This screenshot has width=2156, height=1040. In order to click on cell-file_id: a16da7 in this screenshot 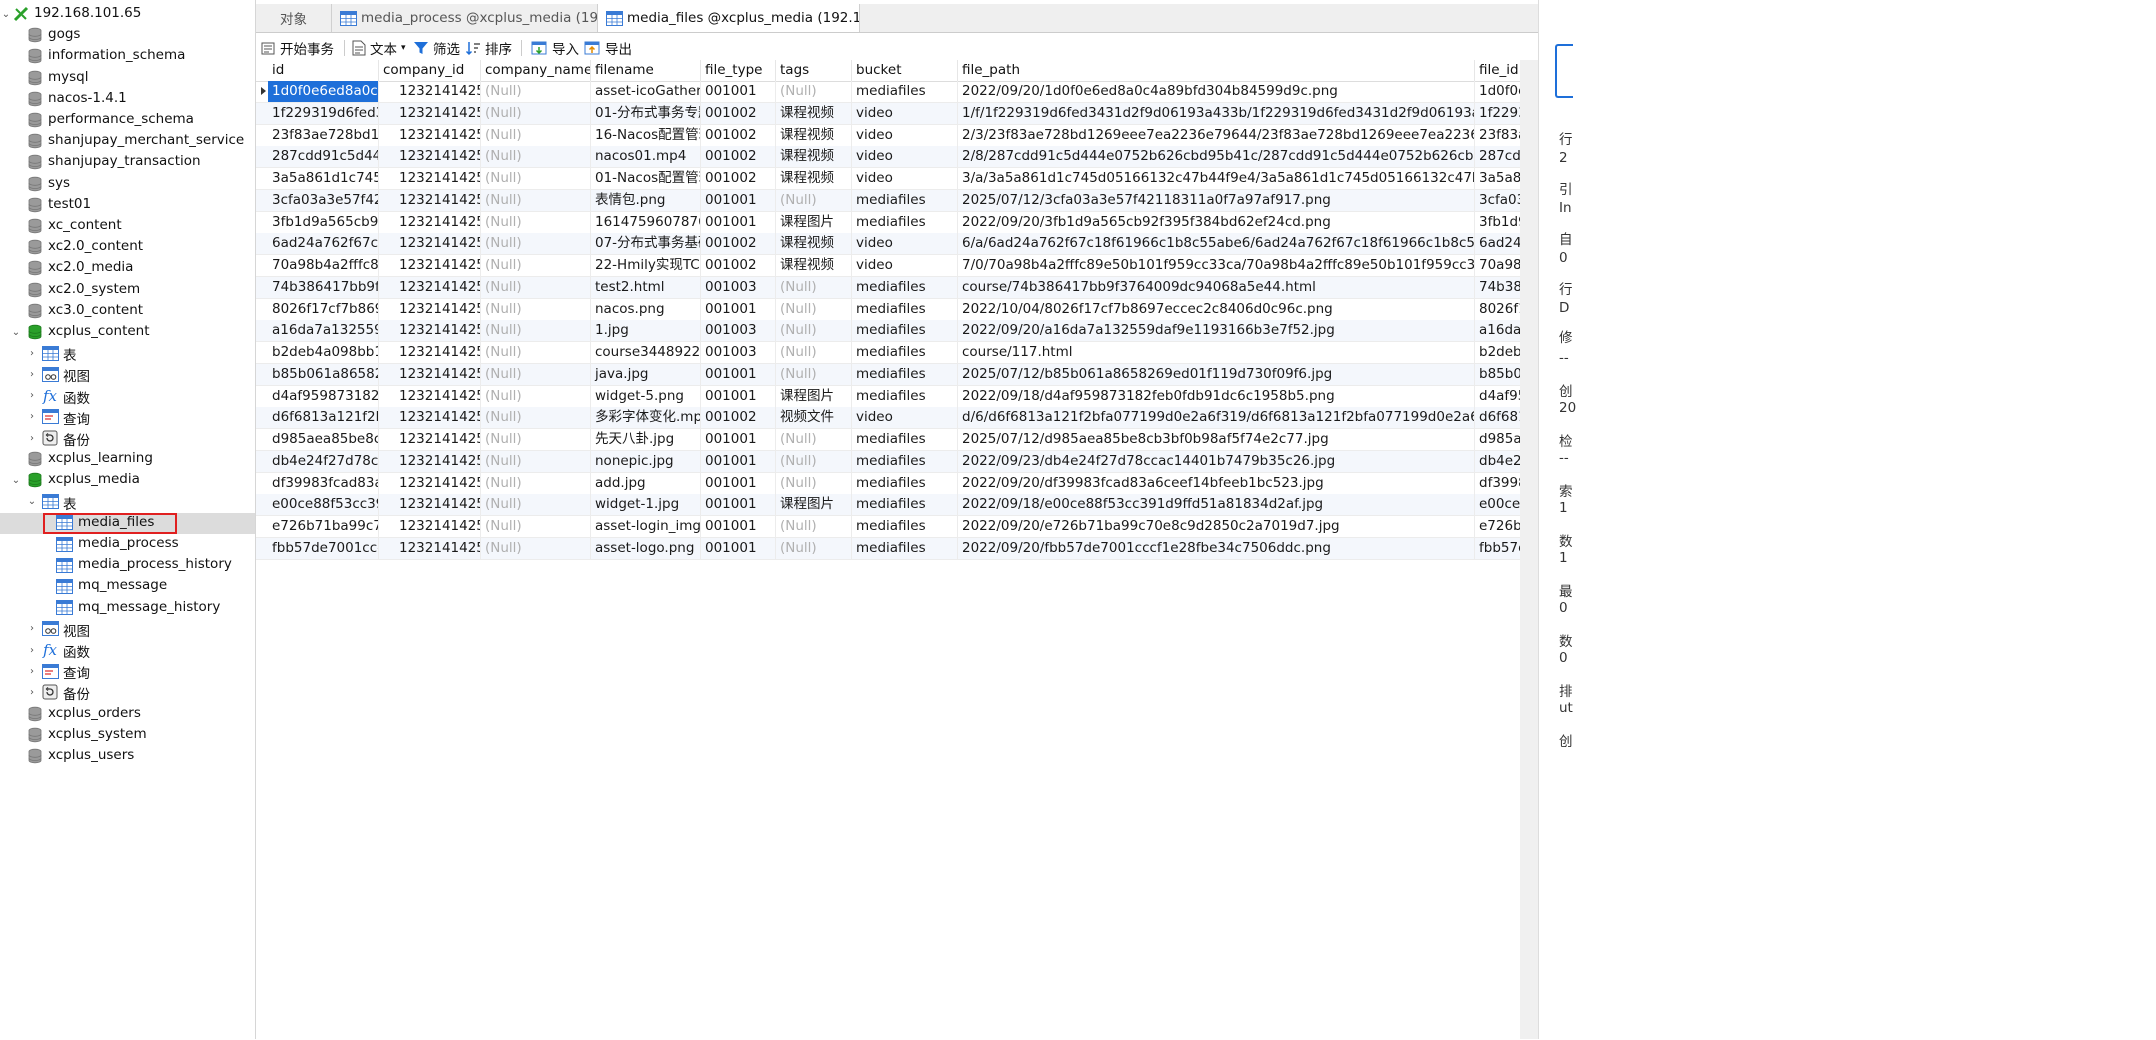, I will do `click(1497, 330)`.